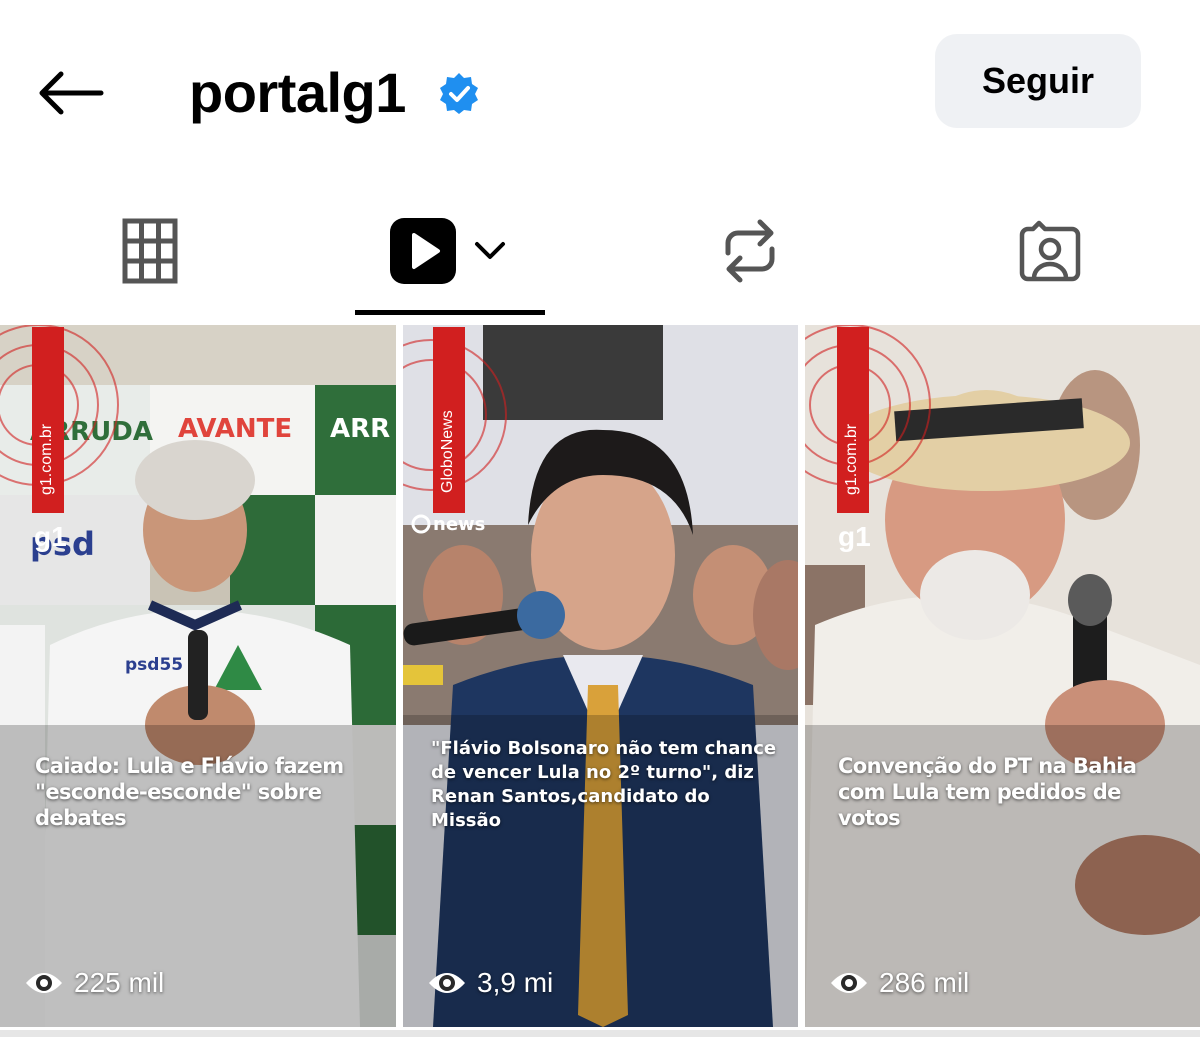 Image resolution: width=1200 pixels, height=1037 pixels. What do you see at coordinates (423, 250) in the screenshot?
I see `reels-play-icon` at bounding box center [423, 250].